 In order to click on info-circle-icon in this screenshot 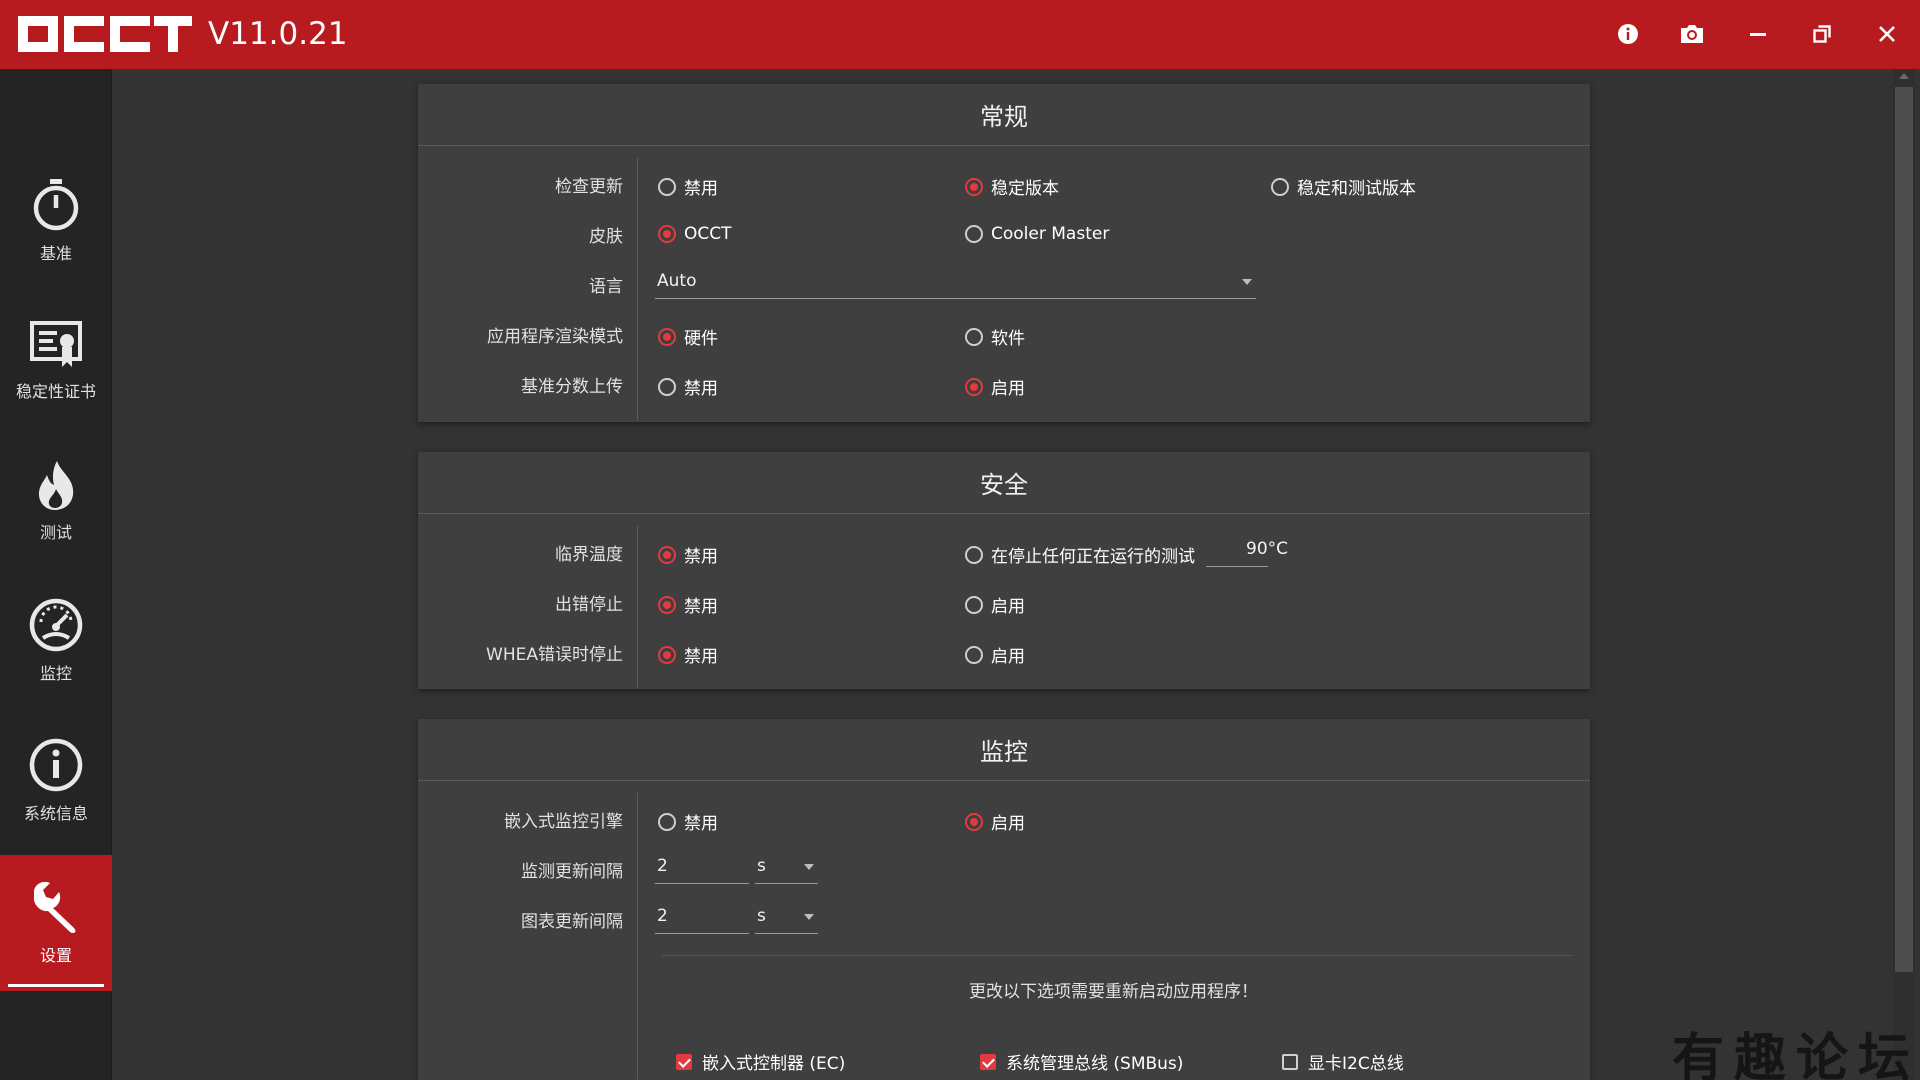, I will do `click(56, 765)`.